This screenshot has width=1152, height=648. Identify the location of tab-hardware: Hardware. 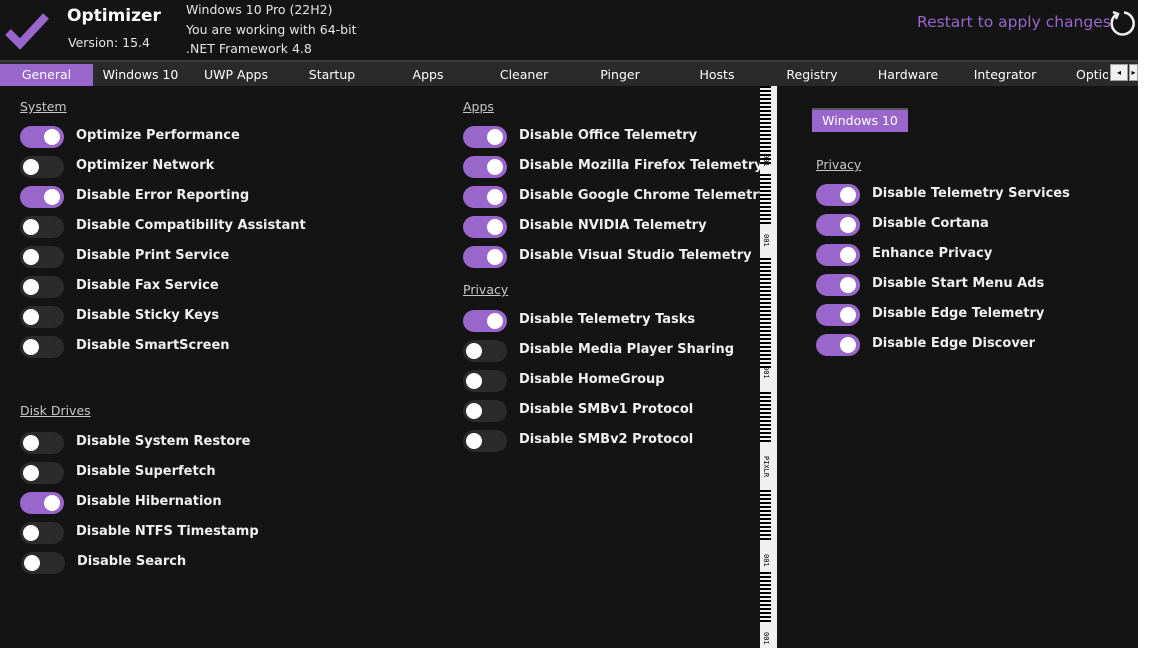
(908, 75).